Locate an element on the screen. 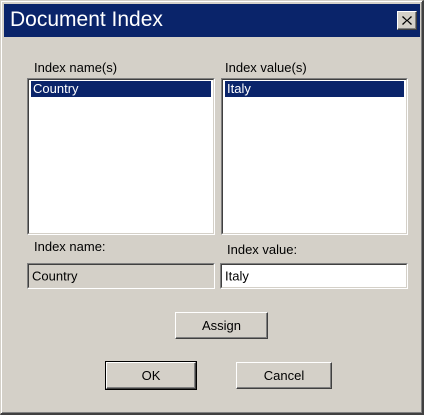 This screenshot has width=425, height=415. close-icon is located at coordinates (407, 20).